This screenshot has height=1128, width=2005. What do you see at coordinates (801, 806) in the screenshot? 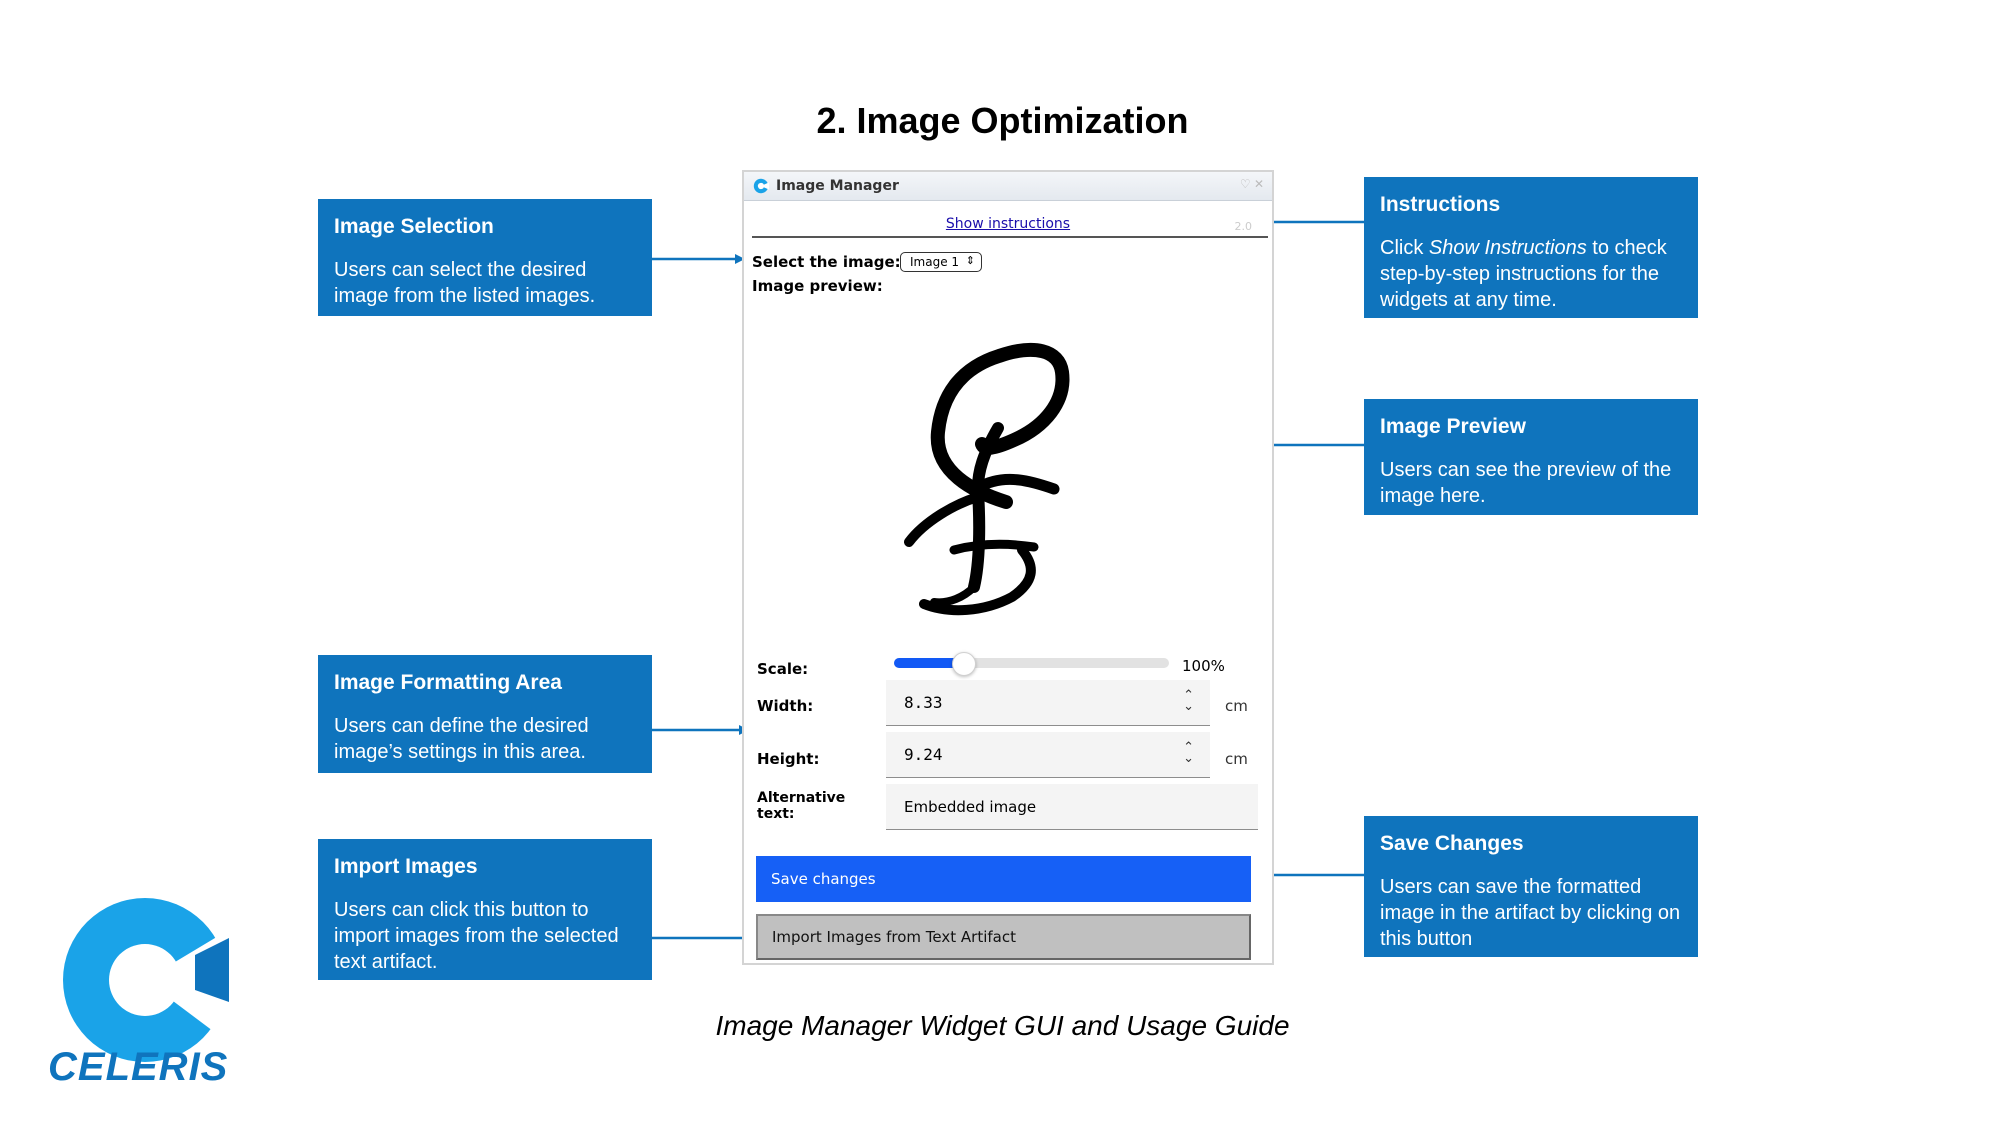
I see `alt-text-label: Alternative text:` at bounding box center [801, 806].